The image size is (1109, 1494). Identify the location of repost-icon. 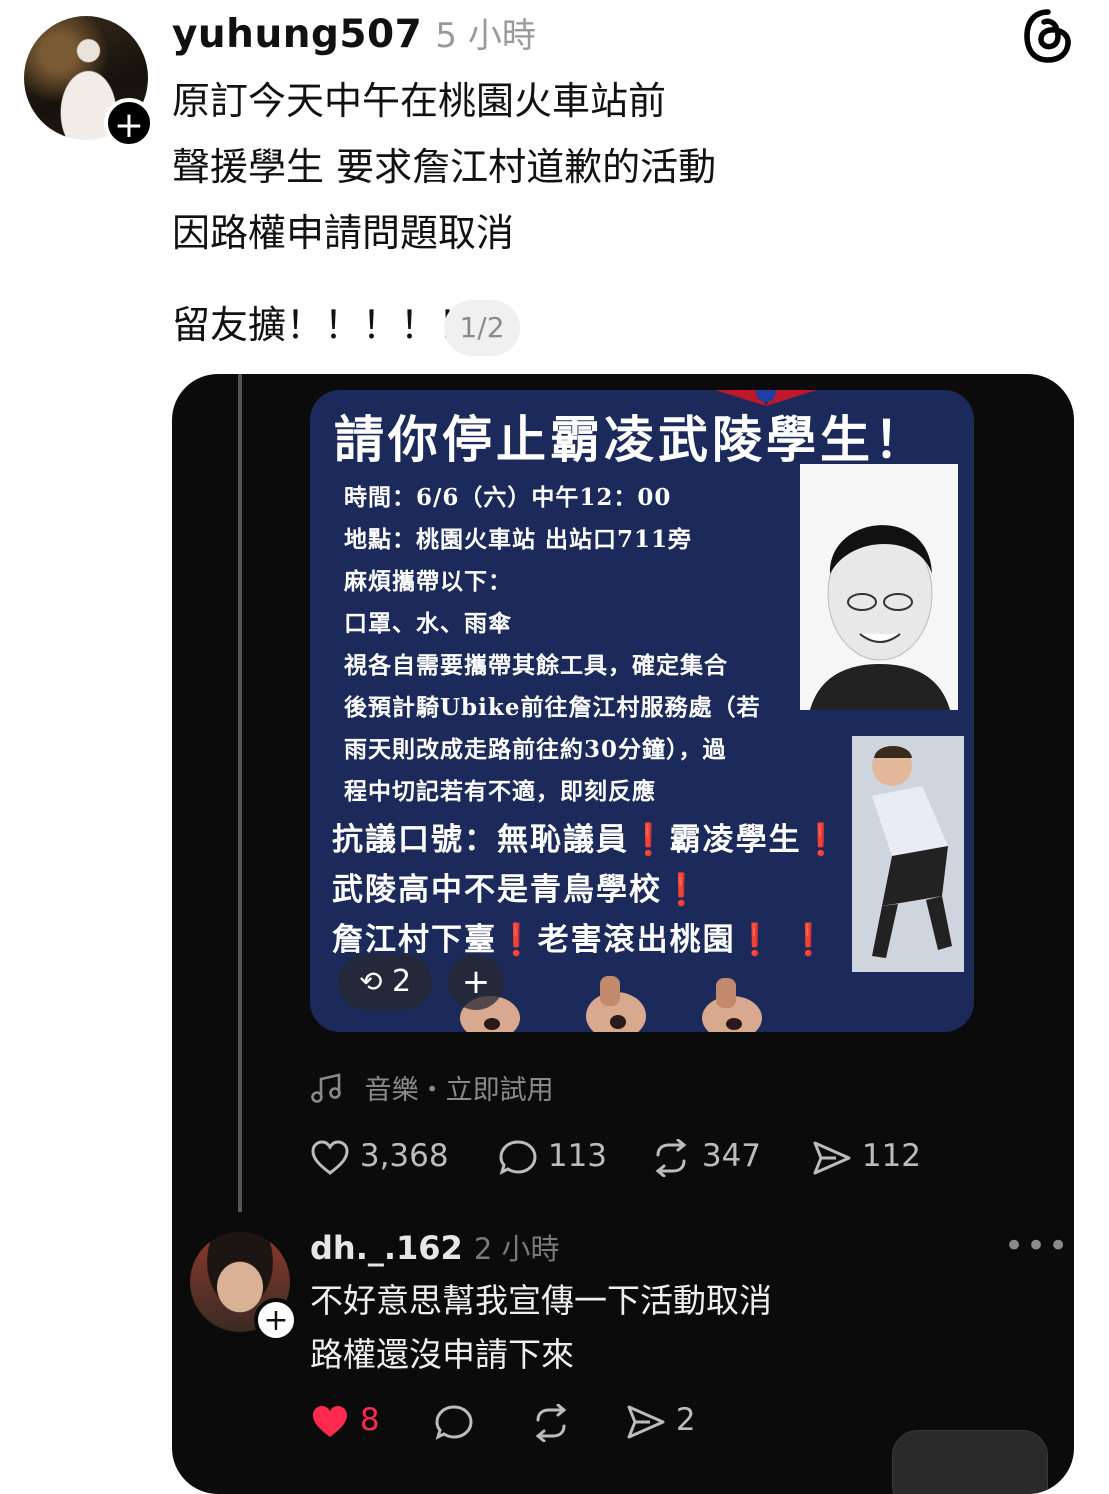
(671, 1157).